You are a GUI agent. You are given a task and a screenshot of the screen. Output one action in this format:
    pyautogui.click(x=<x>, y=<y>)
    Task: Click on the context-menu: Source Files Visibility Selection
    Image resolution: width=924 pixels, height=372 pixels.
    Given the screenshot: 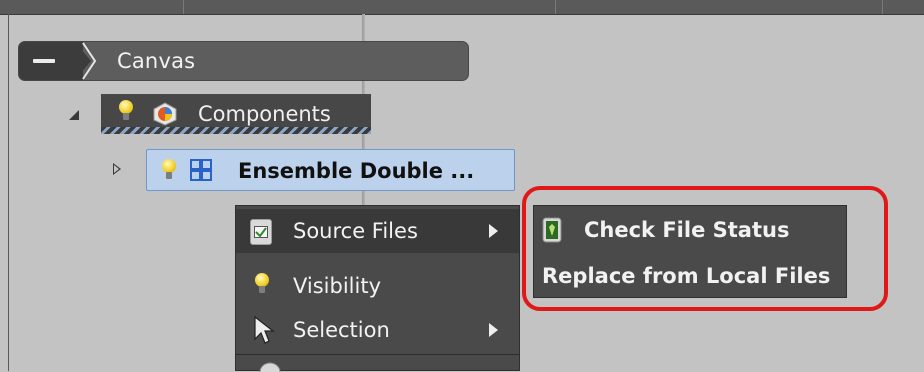 What is the action you would take?
    pyautogui.click(x=377, y=288)
    